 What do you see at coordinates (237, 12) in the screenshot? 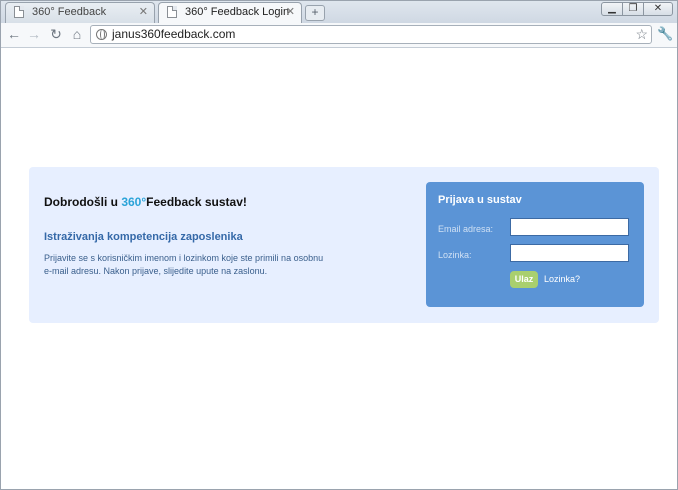
I see `tab-label: 360° Feedback Login` at bounding box center [237, 12].